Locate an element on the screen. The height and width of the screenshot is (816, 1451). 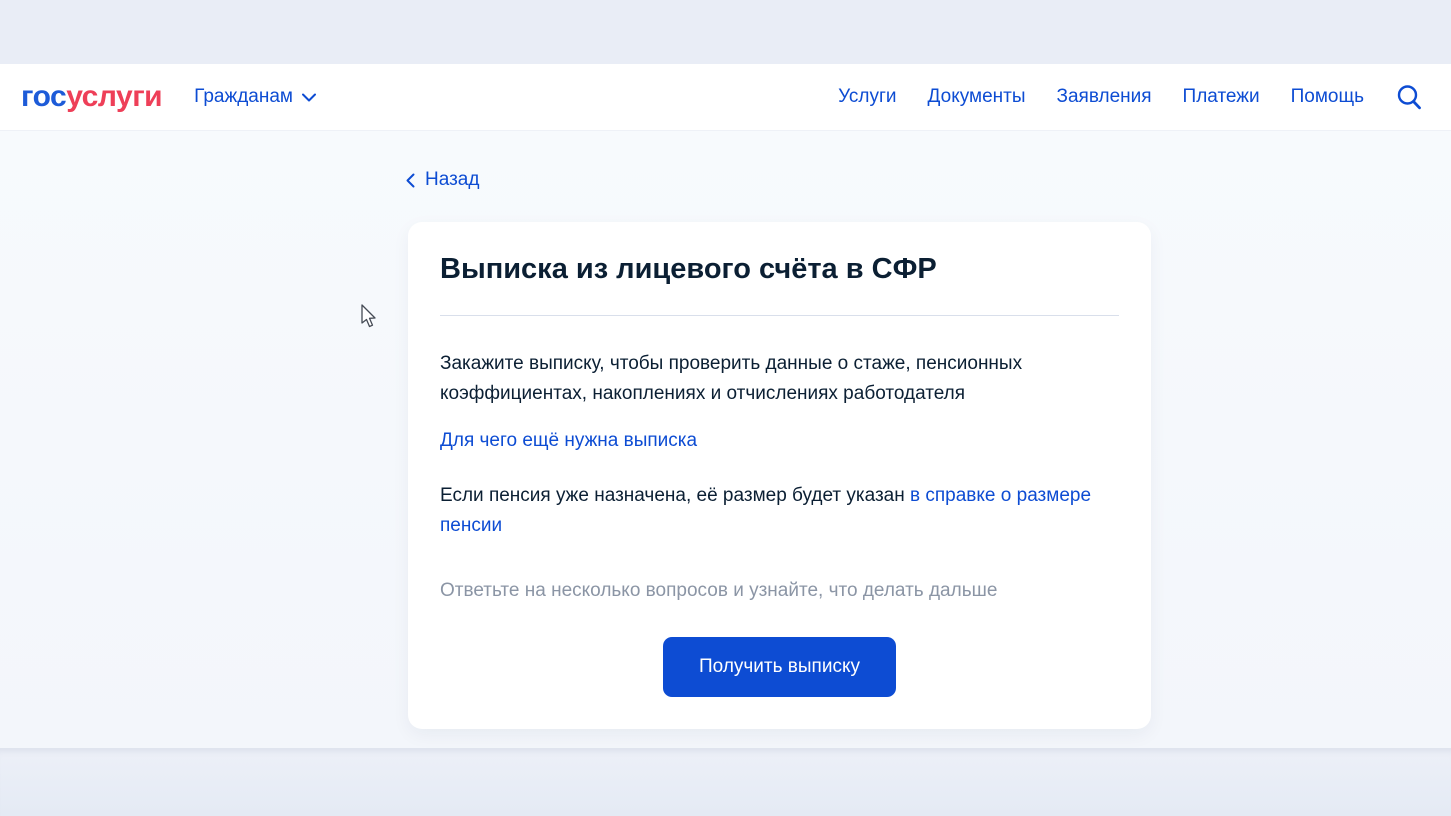
logo-part-gos: гос is located at coordinates (44, 96).